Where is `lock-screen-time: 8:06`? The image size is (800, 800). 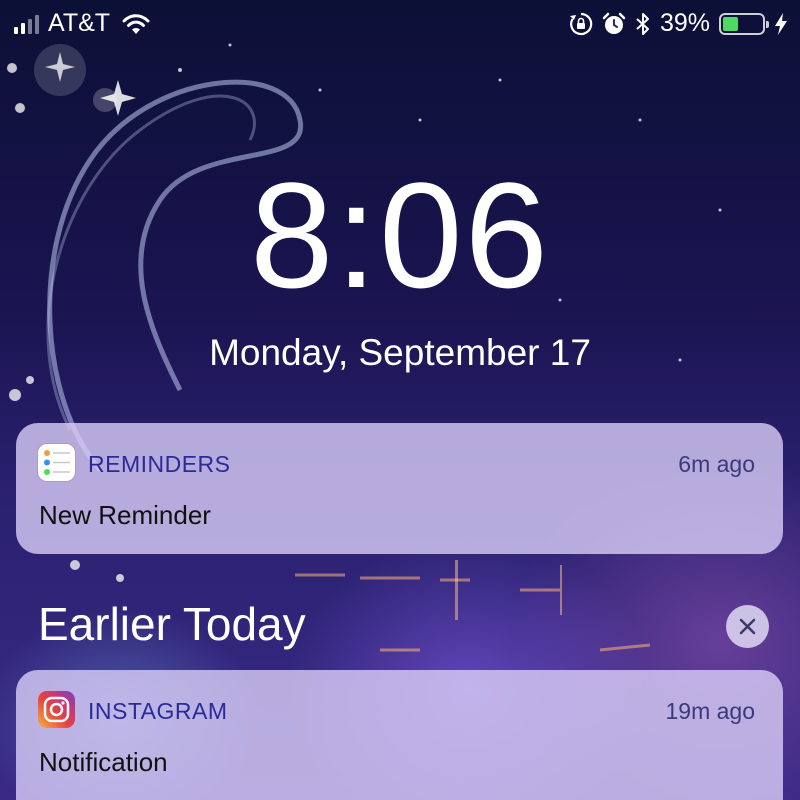
lock-screen-time: 8:06 is located at coordinates (400, 235).